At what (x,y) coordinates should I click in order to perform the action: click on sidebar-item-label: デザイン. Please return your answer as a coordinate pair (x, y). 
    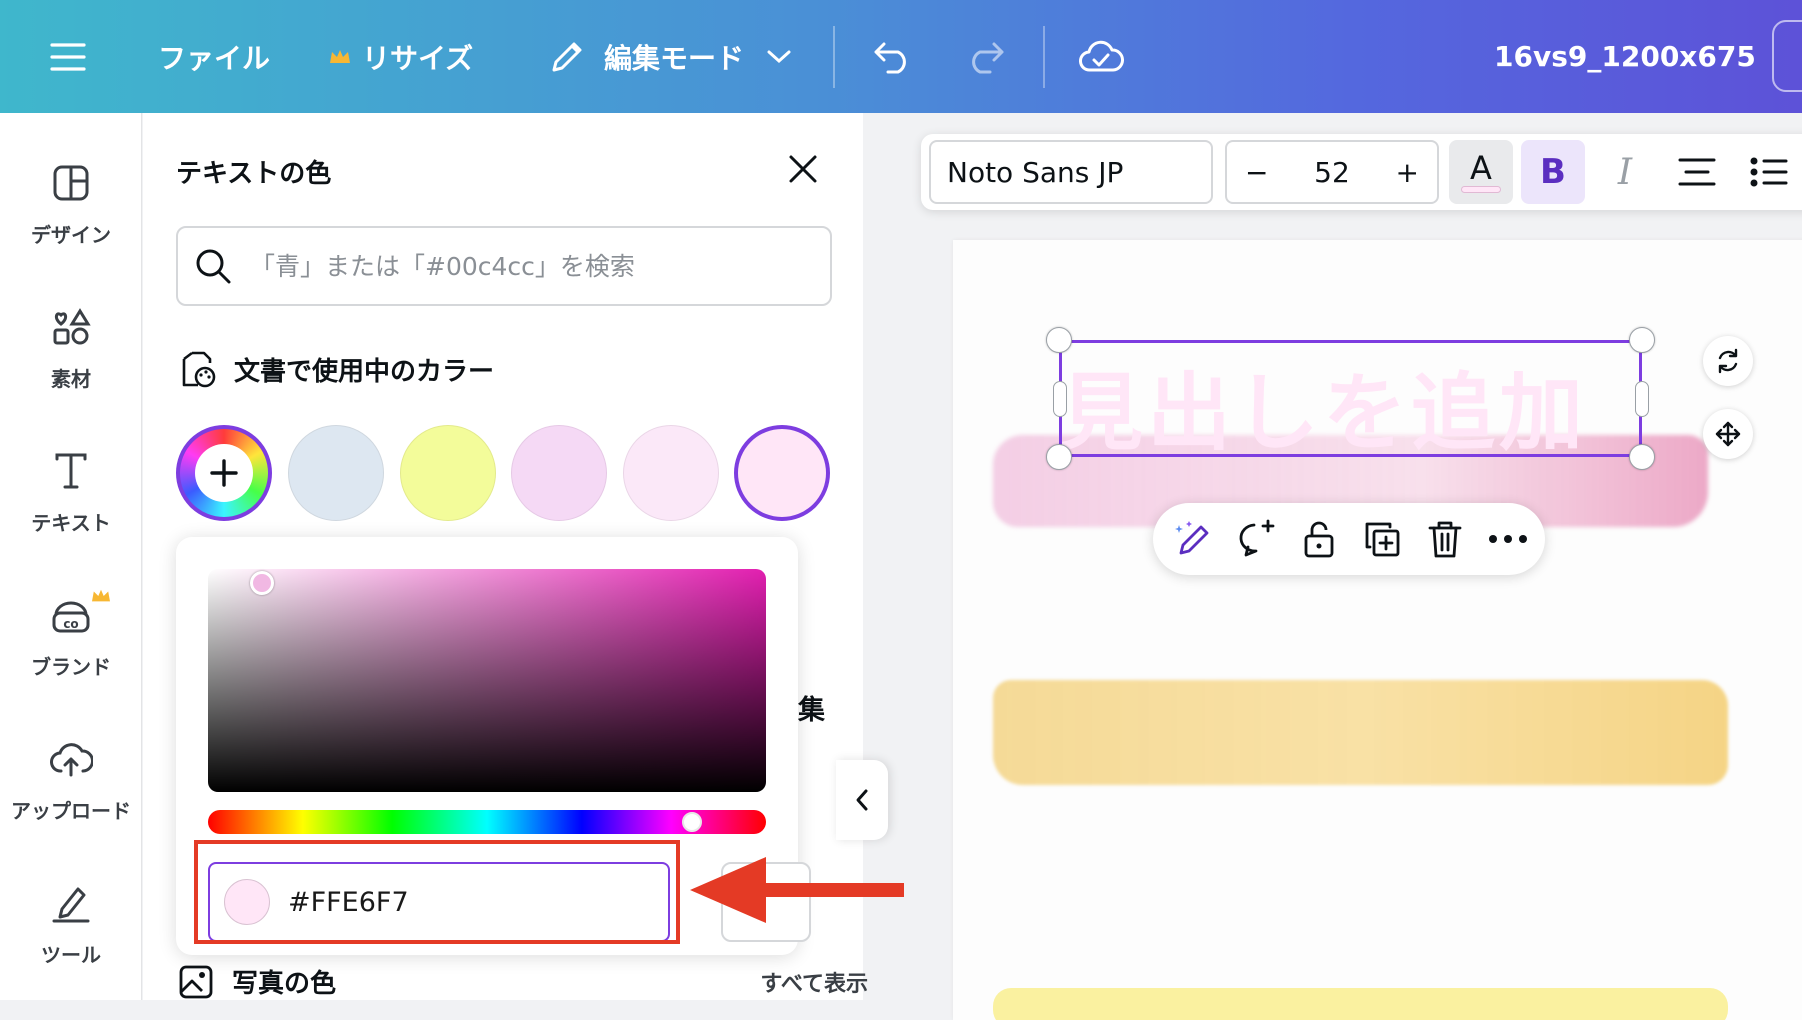
    Looking at the image, I should click on (71, 235).